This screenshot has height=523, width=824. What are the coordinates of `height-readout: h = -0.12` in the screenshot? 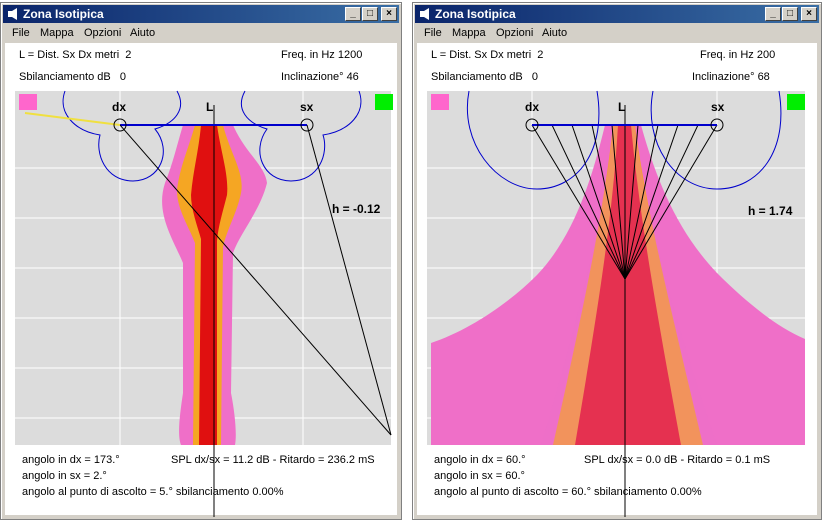 It's located at (356, 209).